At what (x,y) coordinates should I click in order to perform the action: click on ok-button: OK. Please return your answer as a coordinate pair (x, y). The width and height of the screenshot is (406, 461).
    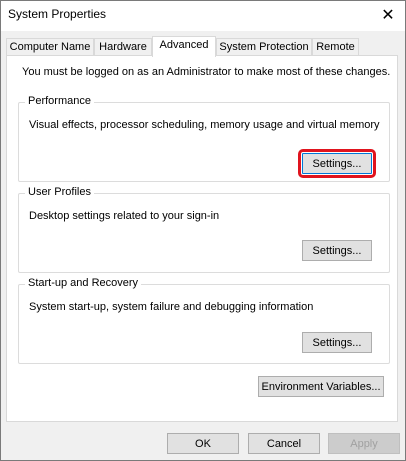
    Looking at the image, I should click on (203, 443).